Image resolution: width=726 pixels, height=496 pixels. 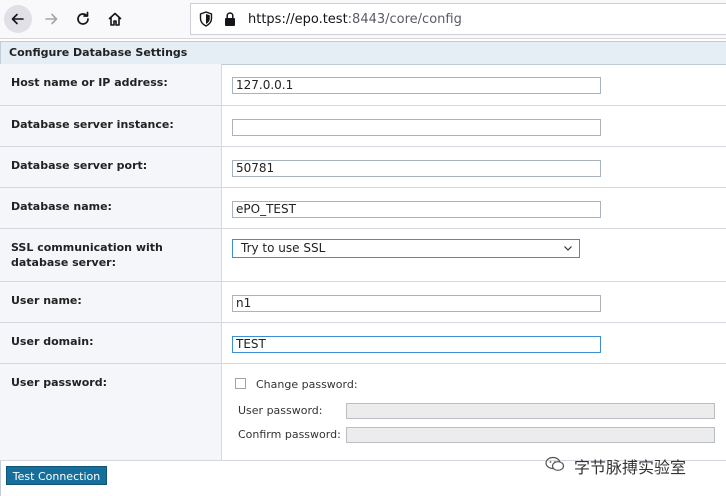 I want to click on instance-label: Database server instance:, so click(x=111, y=126).